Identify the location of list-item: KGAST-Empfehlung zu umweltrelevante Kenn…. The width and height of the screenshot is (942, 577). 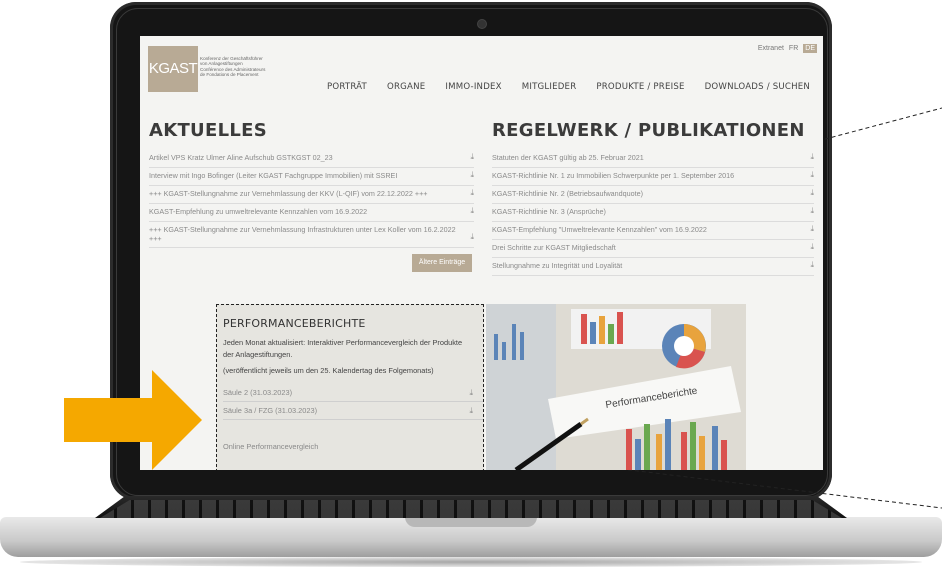
(311, 213).